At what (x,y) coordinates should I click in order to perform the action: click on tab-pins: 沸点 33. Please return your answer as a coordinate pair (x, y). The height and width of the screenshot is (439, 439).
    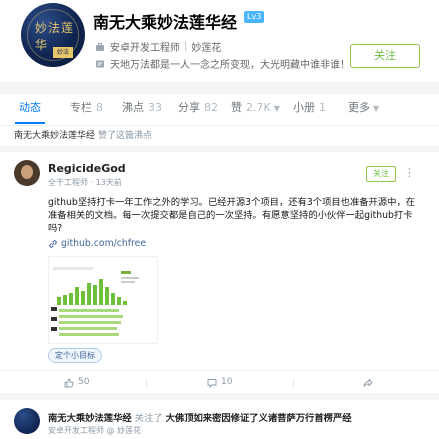
    Looking at the image, I should click on (142, 110).